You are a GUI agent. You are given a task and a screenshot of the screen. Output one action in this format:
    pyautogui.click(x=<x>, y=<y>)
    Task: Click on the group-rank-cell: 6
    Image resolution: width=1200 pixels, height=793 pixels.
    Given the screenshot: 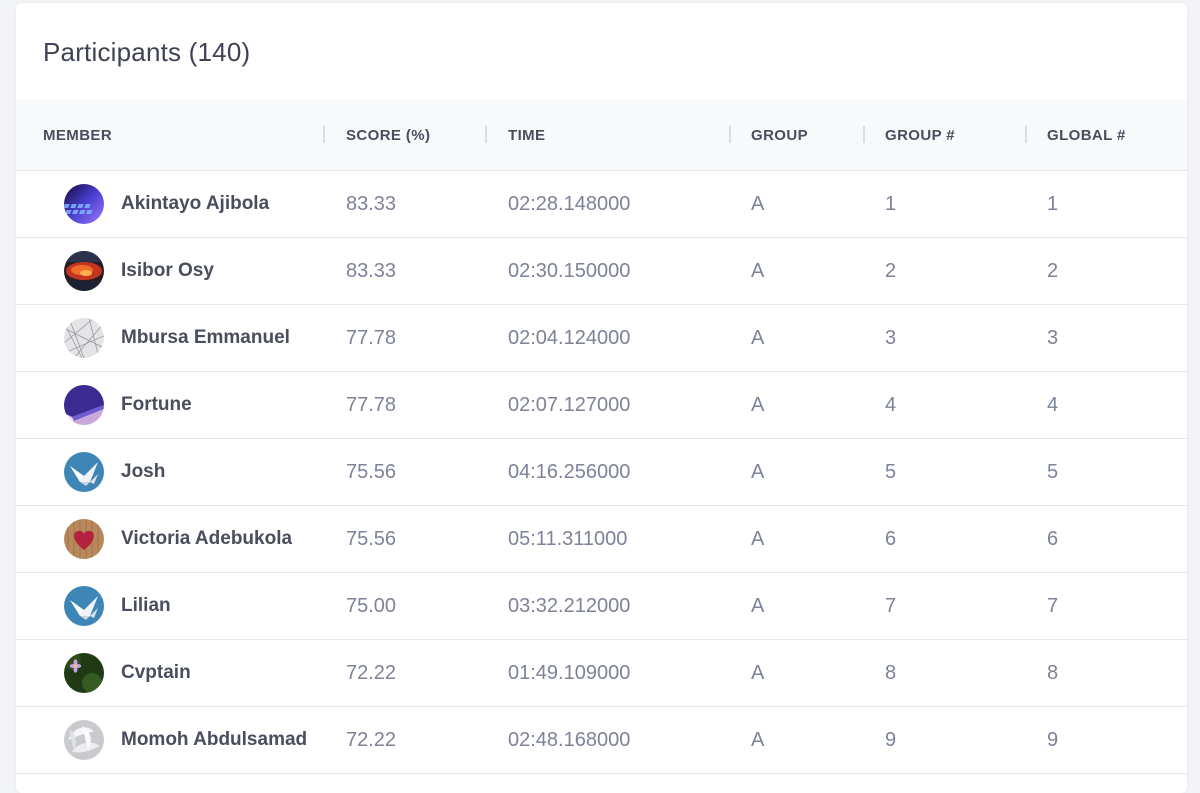 What is the action you would take?
    pyautogui.click(x=891, y=538)
    